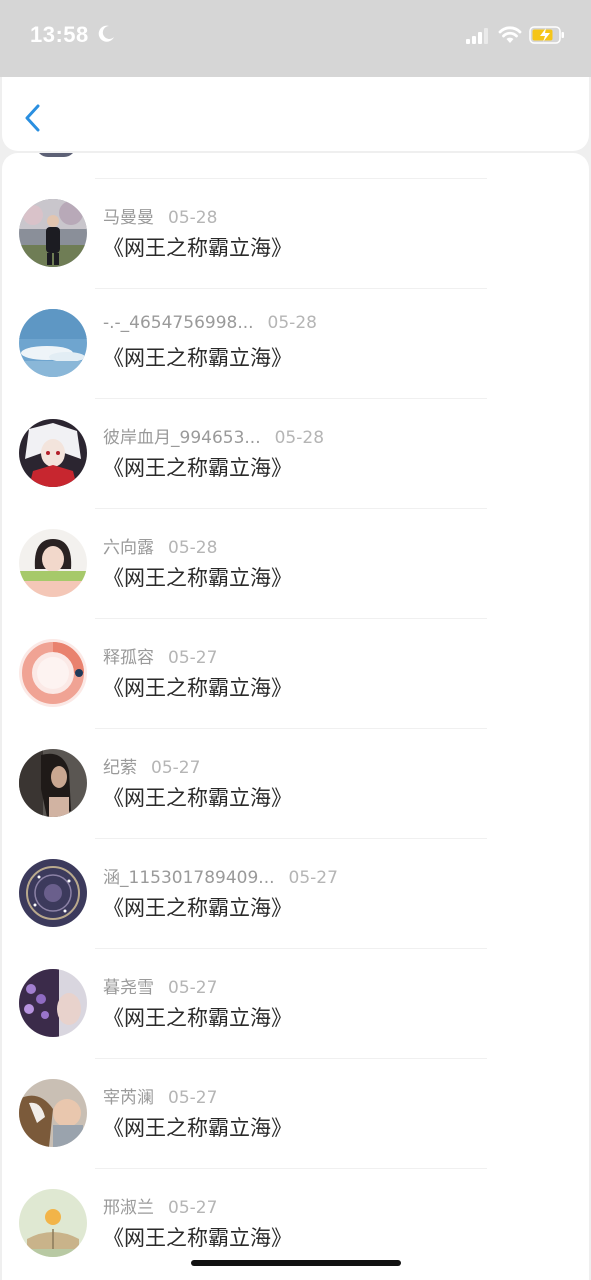 The image size is (591, 1280). Describe the element at coordinates (160, 655) in the screenshot. I see `item-meta: 释孤容 05-27` at that location.